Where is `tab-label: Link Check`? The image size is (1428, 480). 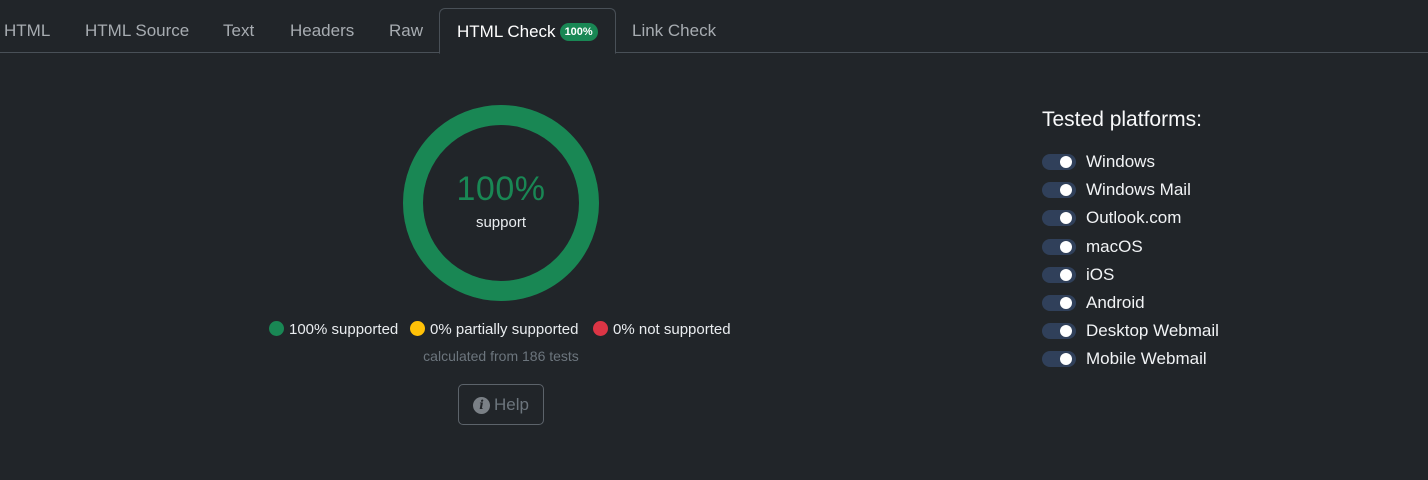 tab-label: Link Check is located at coordinates (674, 30).